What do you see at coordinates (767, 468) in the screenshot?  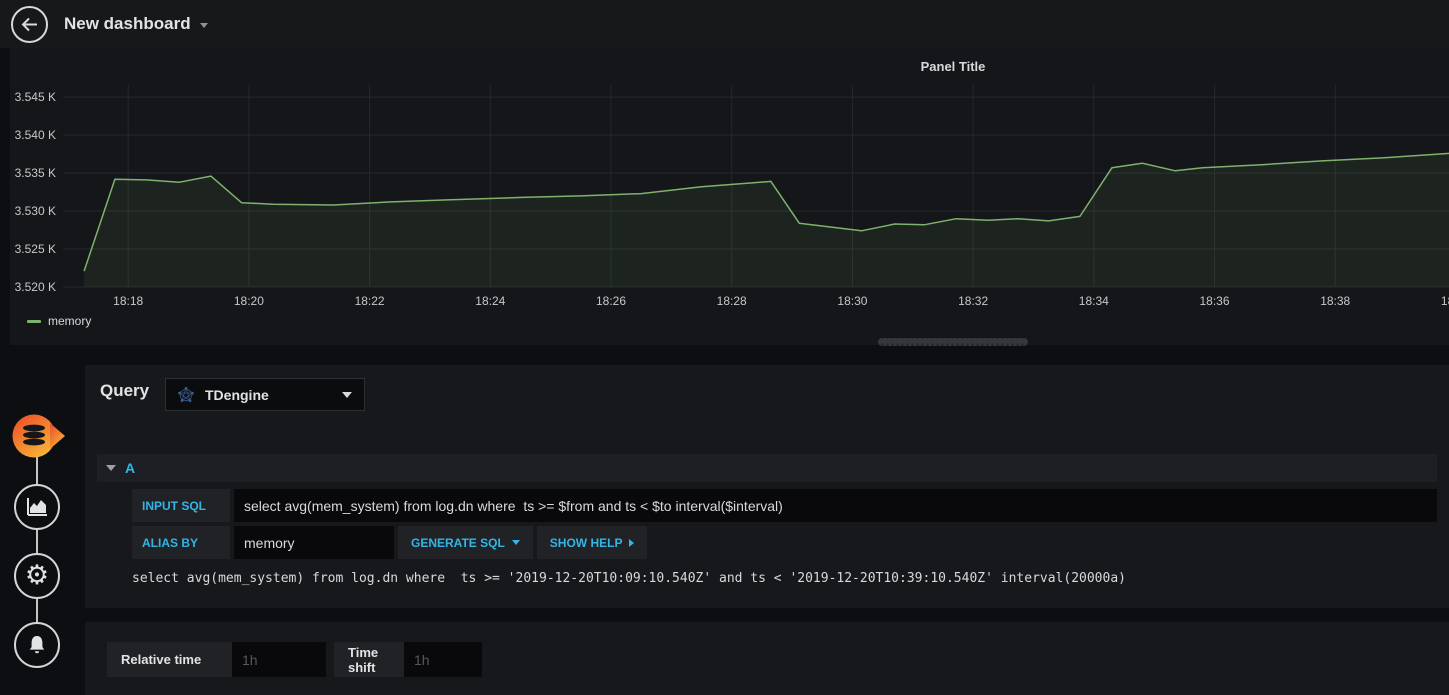 I see `query-row-header: A` at bounding box center [767, 468].